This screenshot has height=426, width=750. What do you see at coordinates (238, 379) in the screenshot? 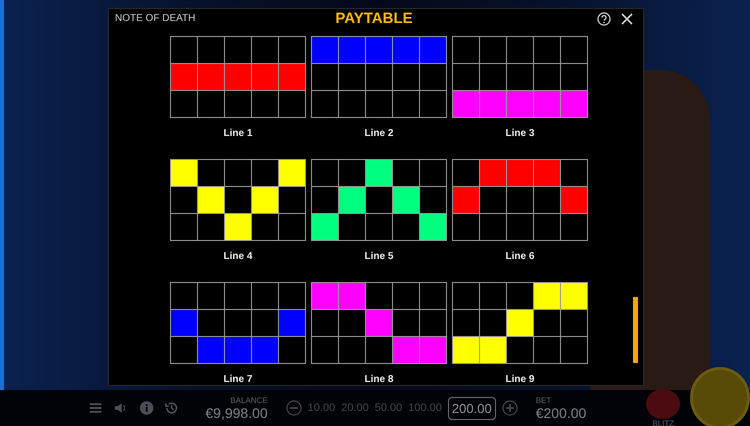
I see `line-label: Line 7` at bounding box center [238, 379].